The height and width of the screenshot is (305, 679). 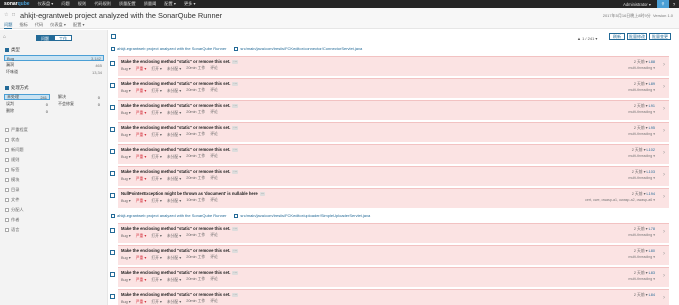 I want to click on facet-modules: 模块, so click(x=12, y=180).